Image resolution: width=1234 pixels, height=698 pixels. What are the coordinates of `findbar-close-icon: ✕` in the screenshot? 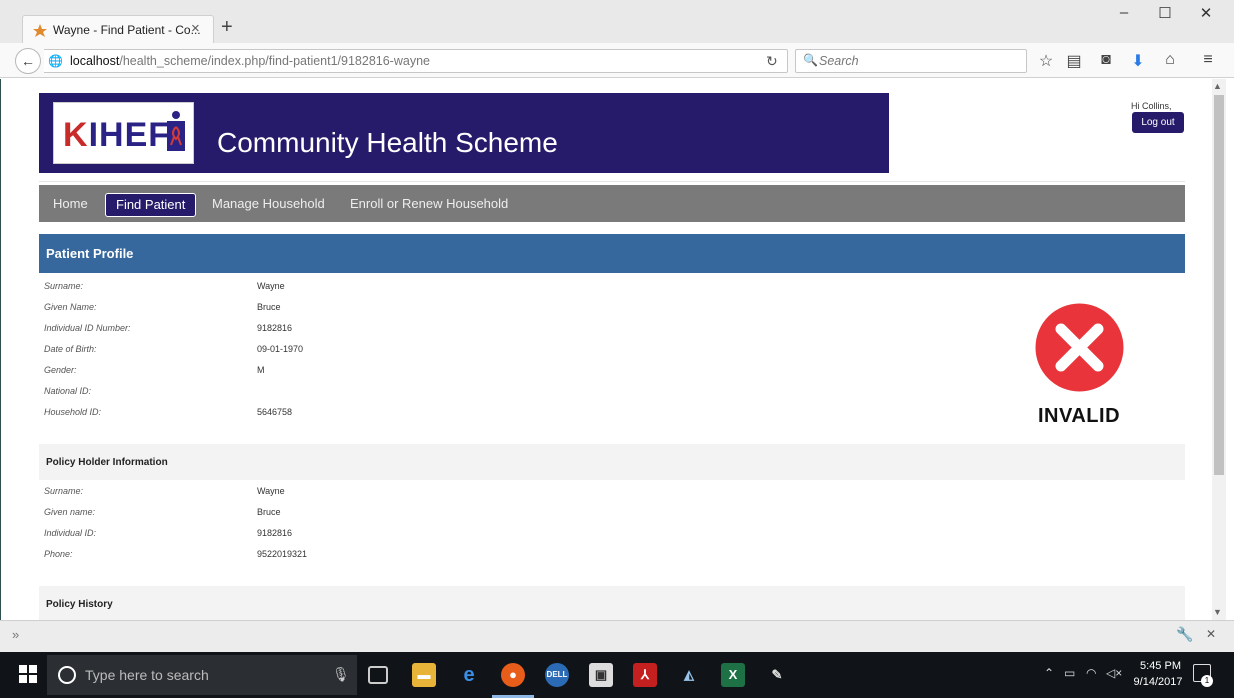 It's located at (1211, 634).